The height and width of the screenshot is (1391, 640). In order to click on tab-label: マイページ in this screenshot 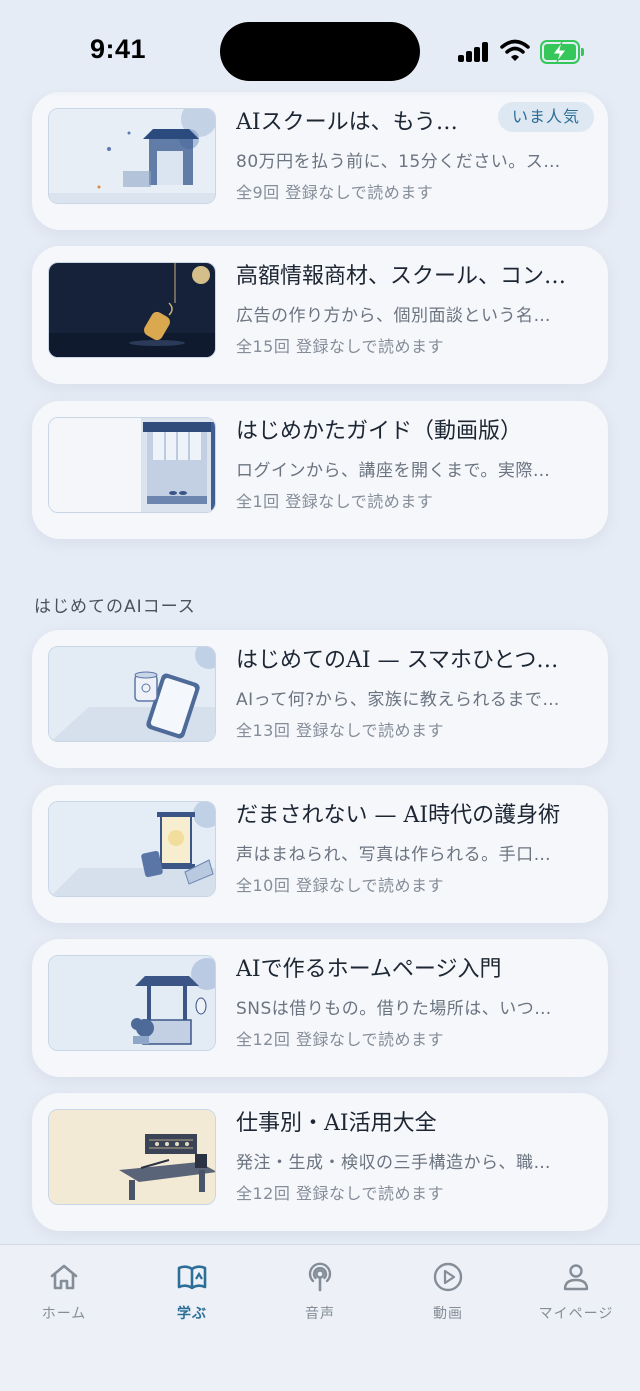, I will do `click(576, 1314)`.